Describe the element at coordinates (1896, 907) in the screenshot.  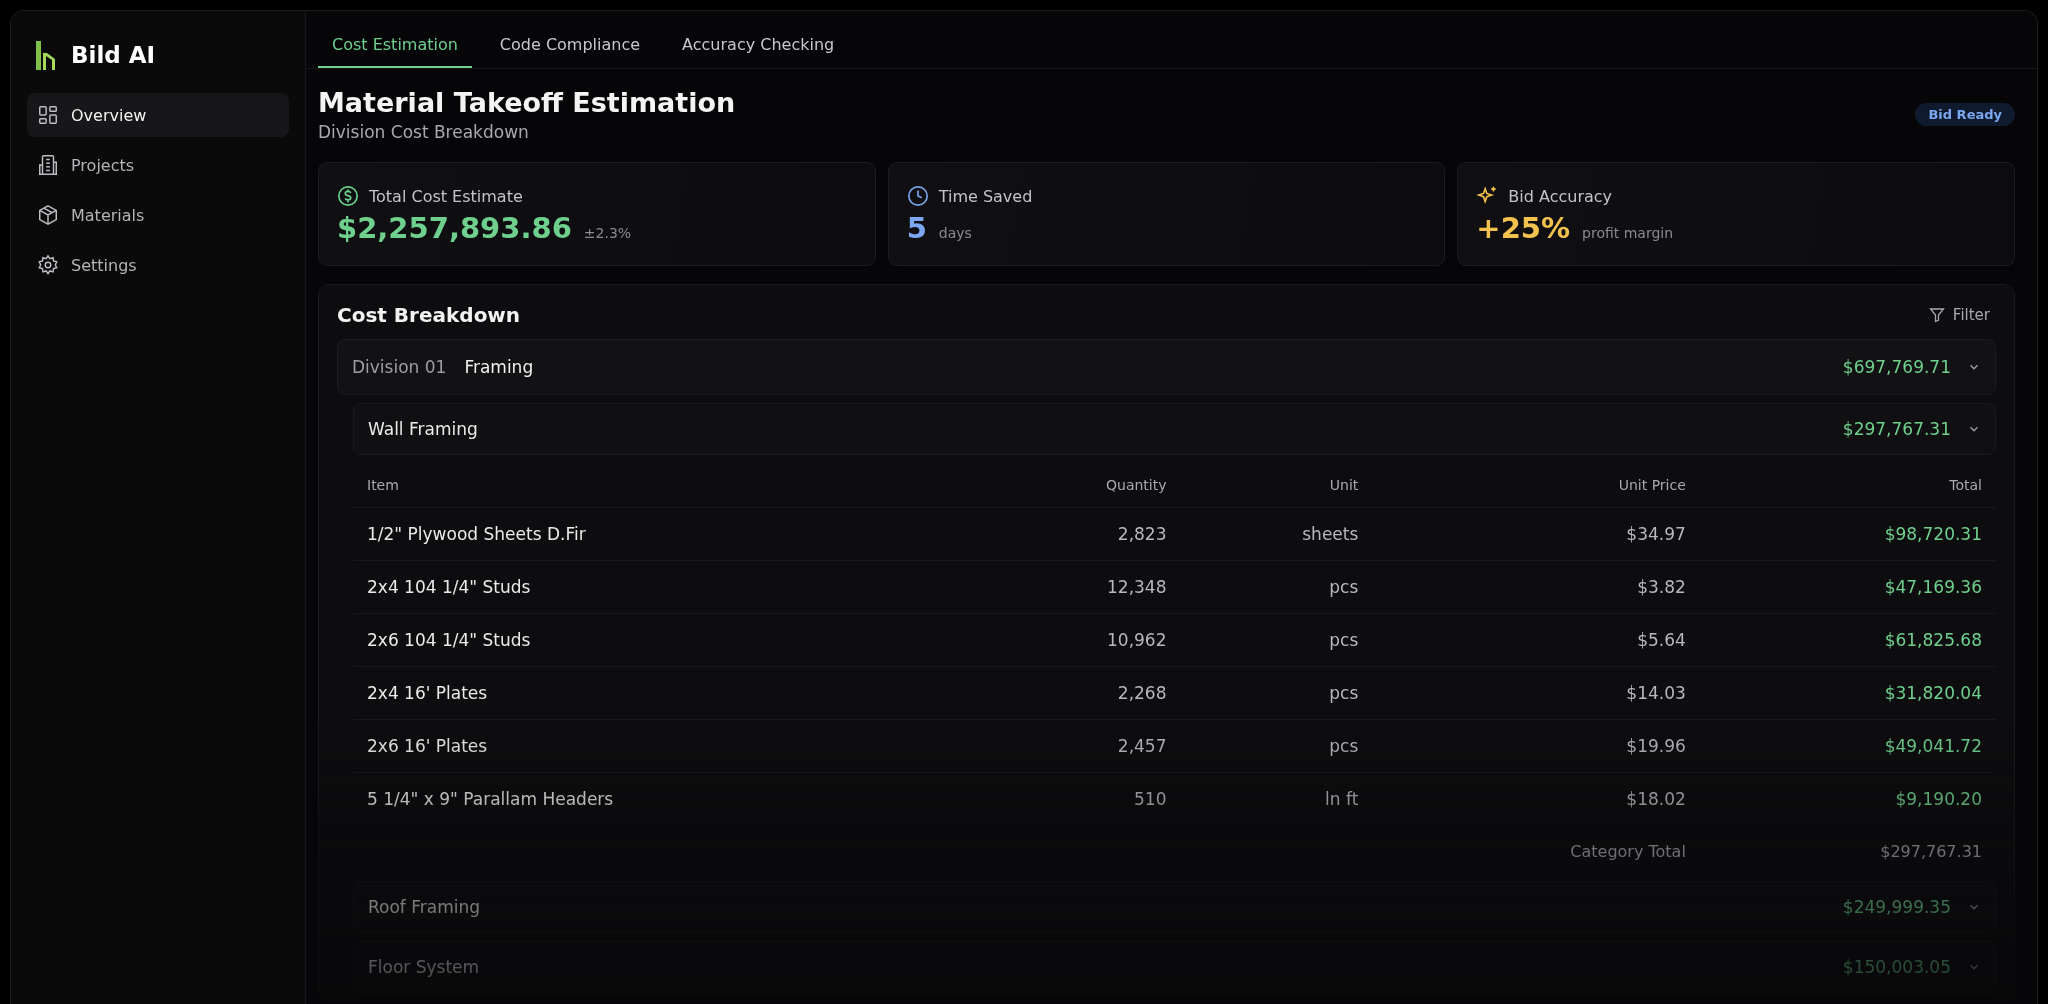
I see `category-total: $249,999.35` at that location.